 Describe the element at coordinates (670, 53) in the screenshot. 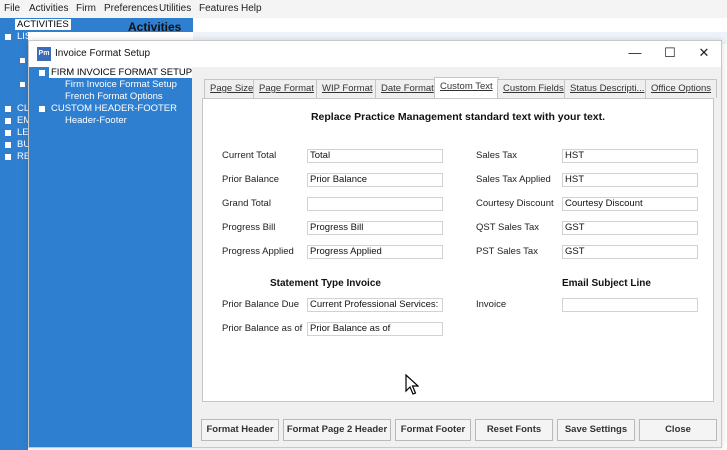

I see `maximize-icon: ☐` at that location.